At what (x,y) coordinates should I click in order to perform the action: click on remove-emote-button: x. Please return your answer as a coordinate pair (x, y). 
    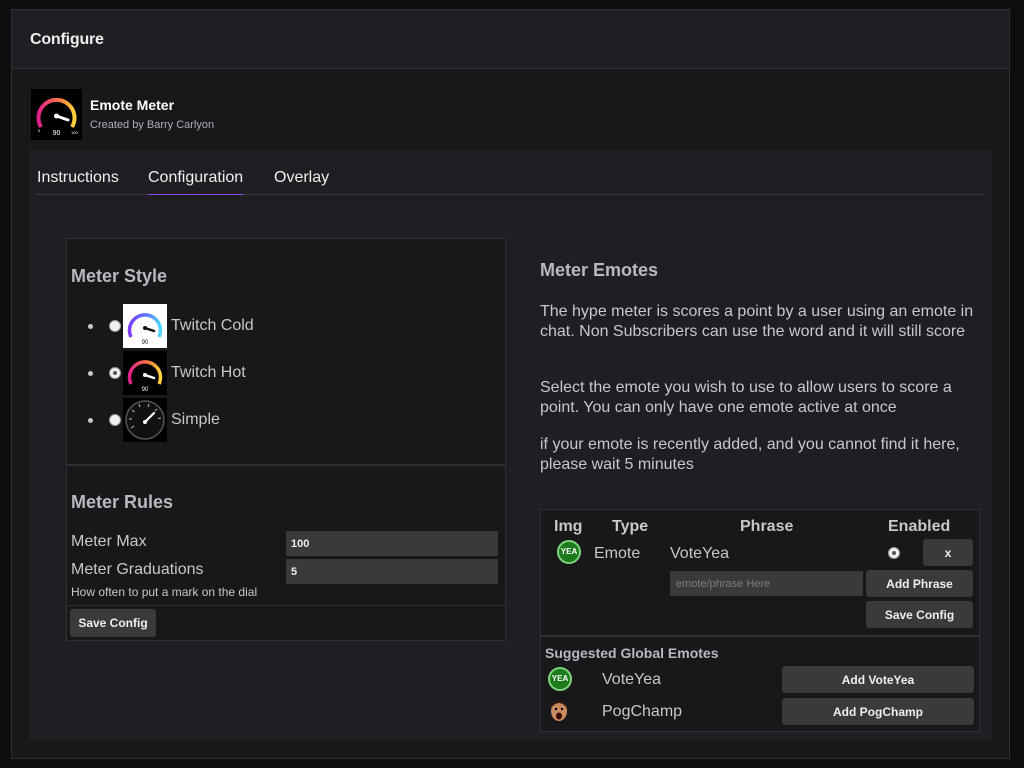
    Looking at the image, I should click on (948, 552).